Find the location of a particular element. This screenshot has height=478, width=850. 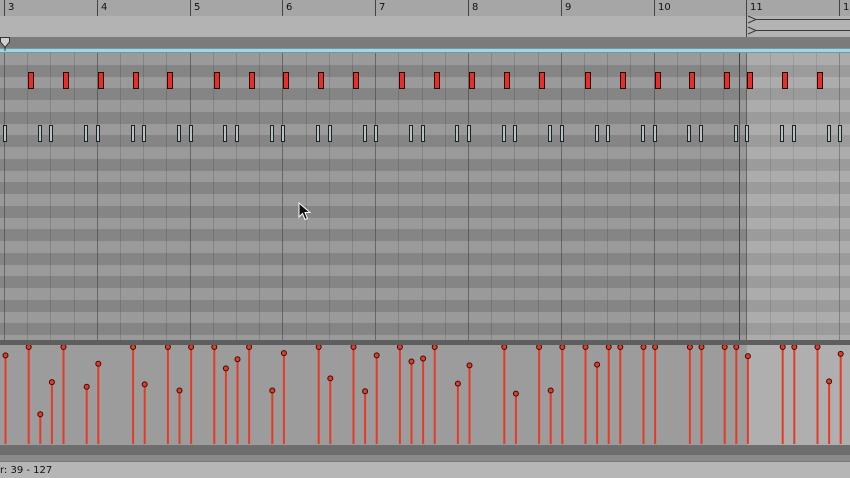

clip-end-marker-icon is located at coordinates (798, 24).